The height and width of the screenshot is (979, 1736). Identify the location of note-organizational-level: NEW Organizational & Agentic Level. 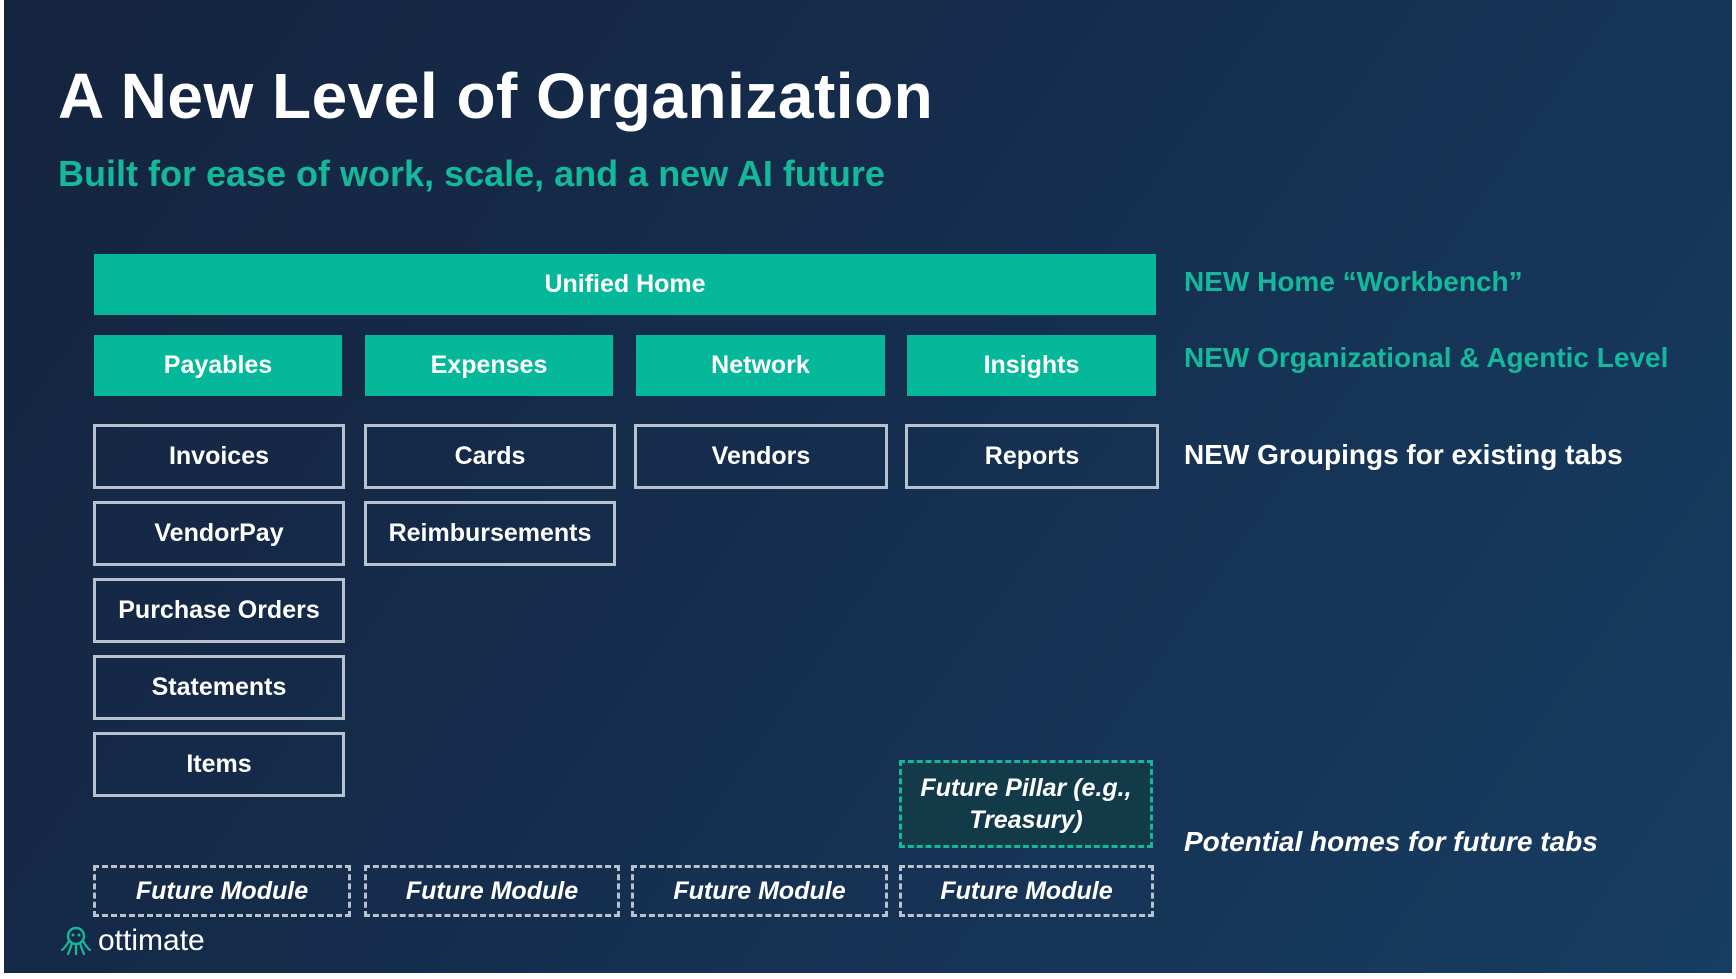
(1426, 357).